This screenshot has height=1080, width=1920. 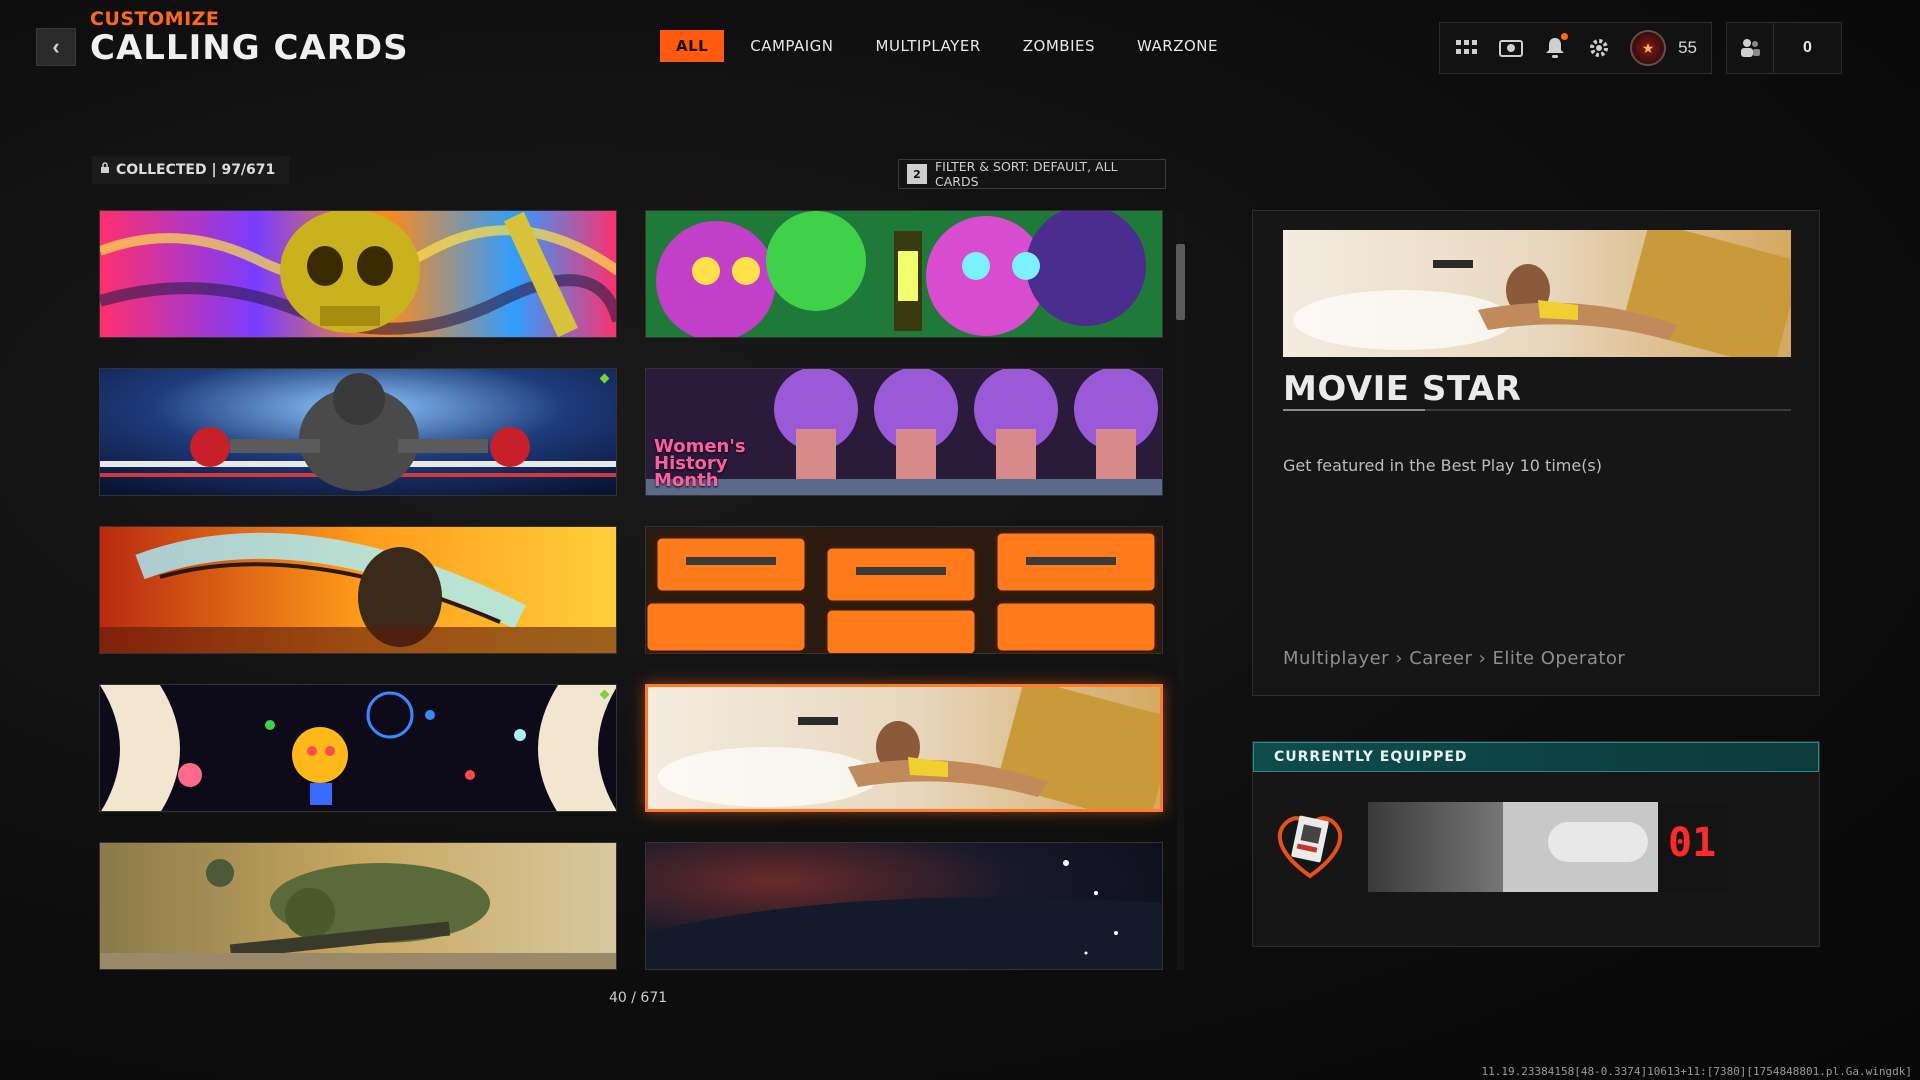 I want to click on tab-campaign: CAMPAIGN, so click(x=791, y=46).